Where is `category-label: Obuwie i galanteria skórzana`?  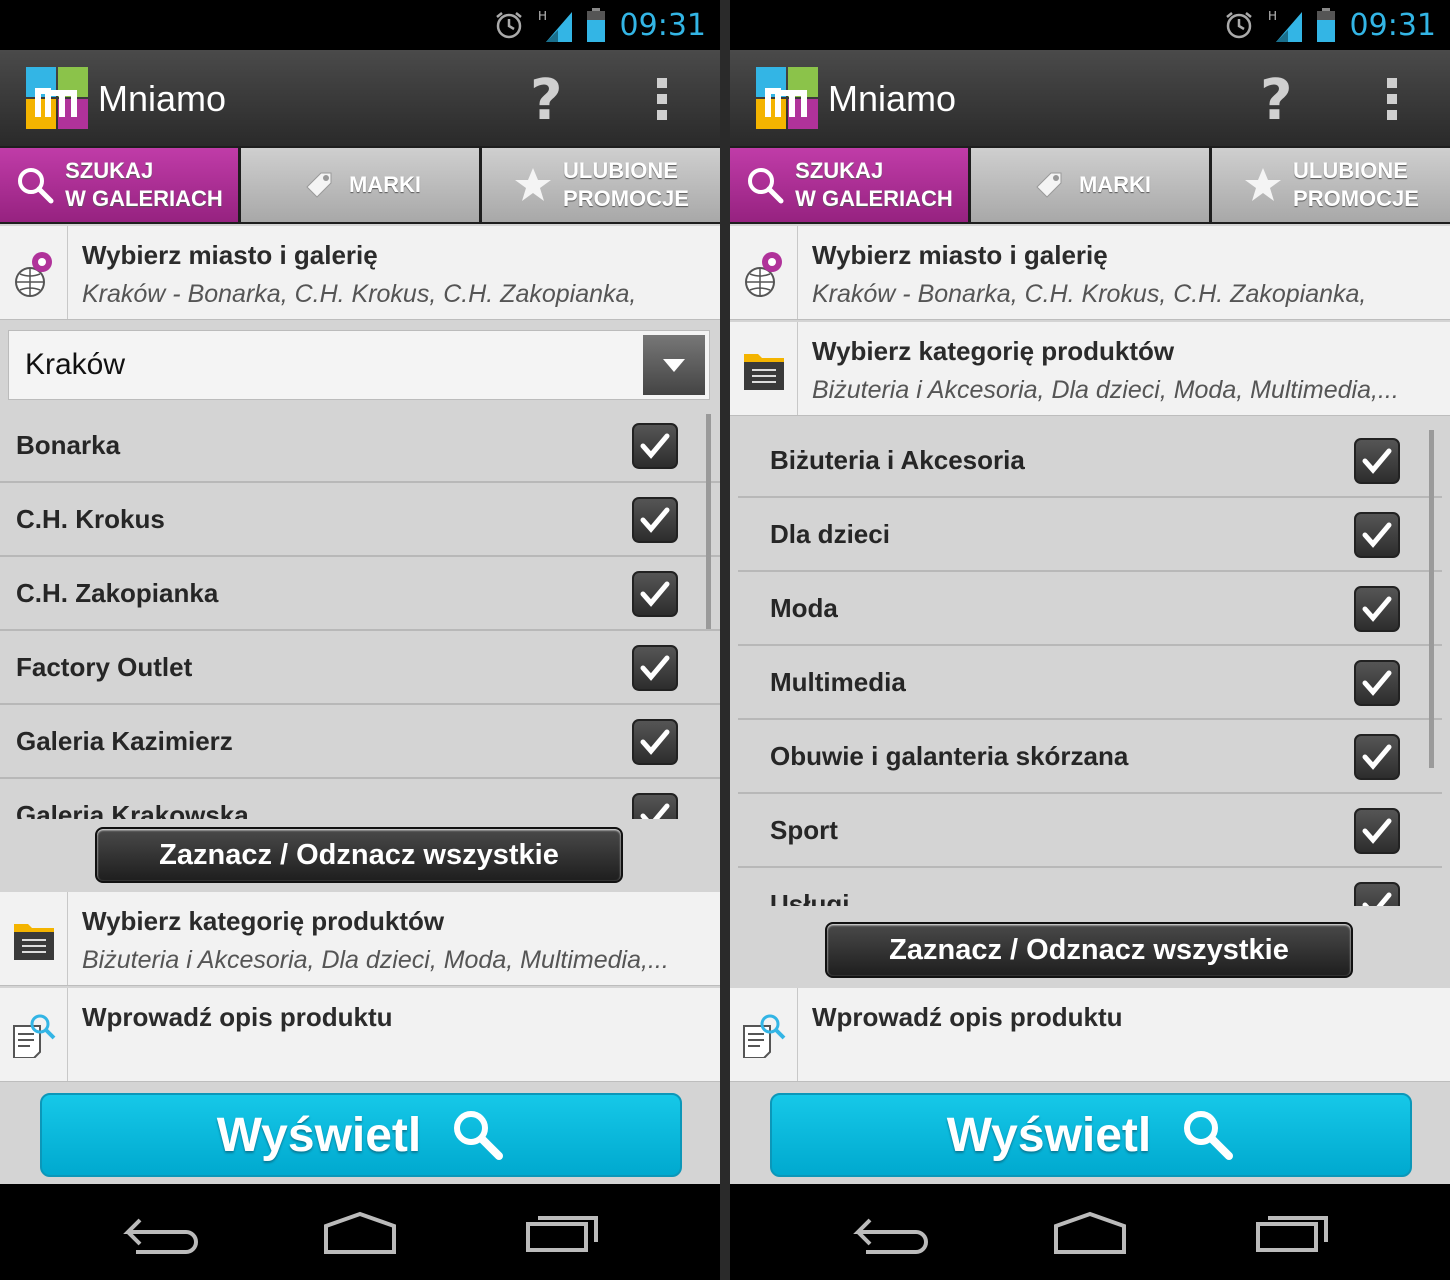
category-label: Obuwie i galanteria skórzana is located at coordinates (949, 756).